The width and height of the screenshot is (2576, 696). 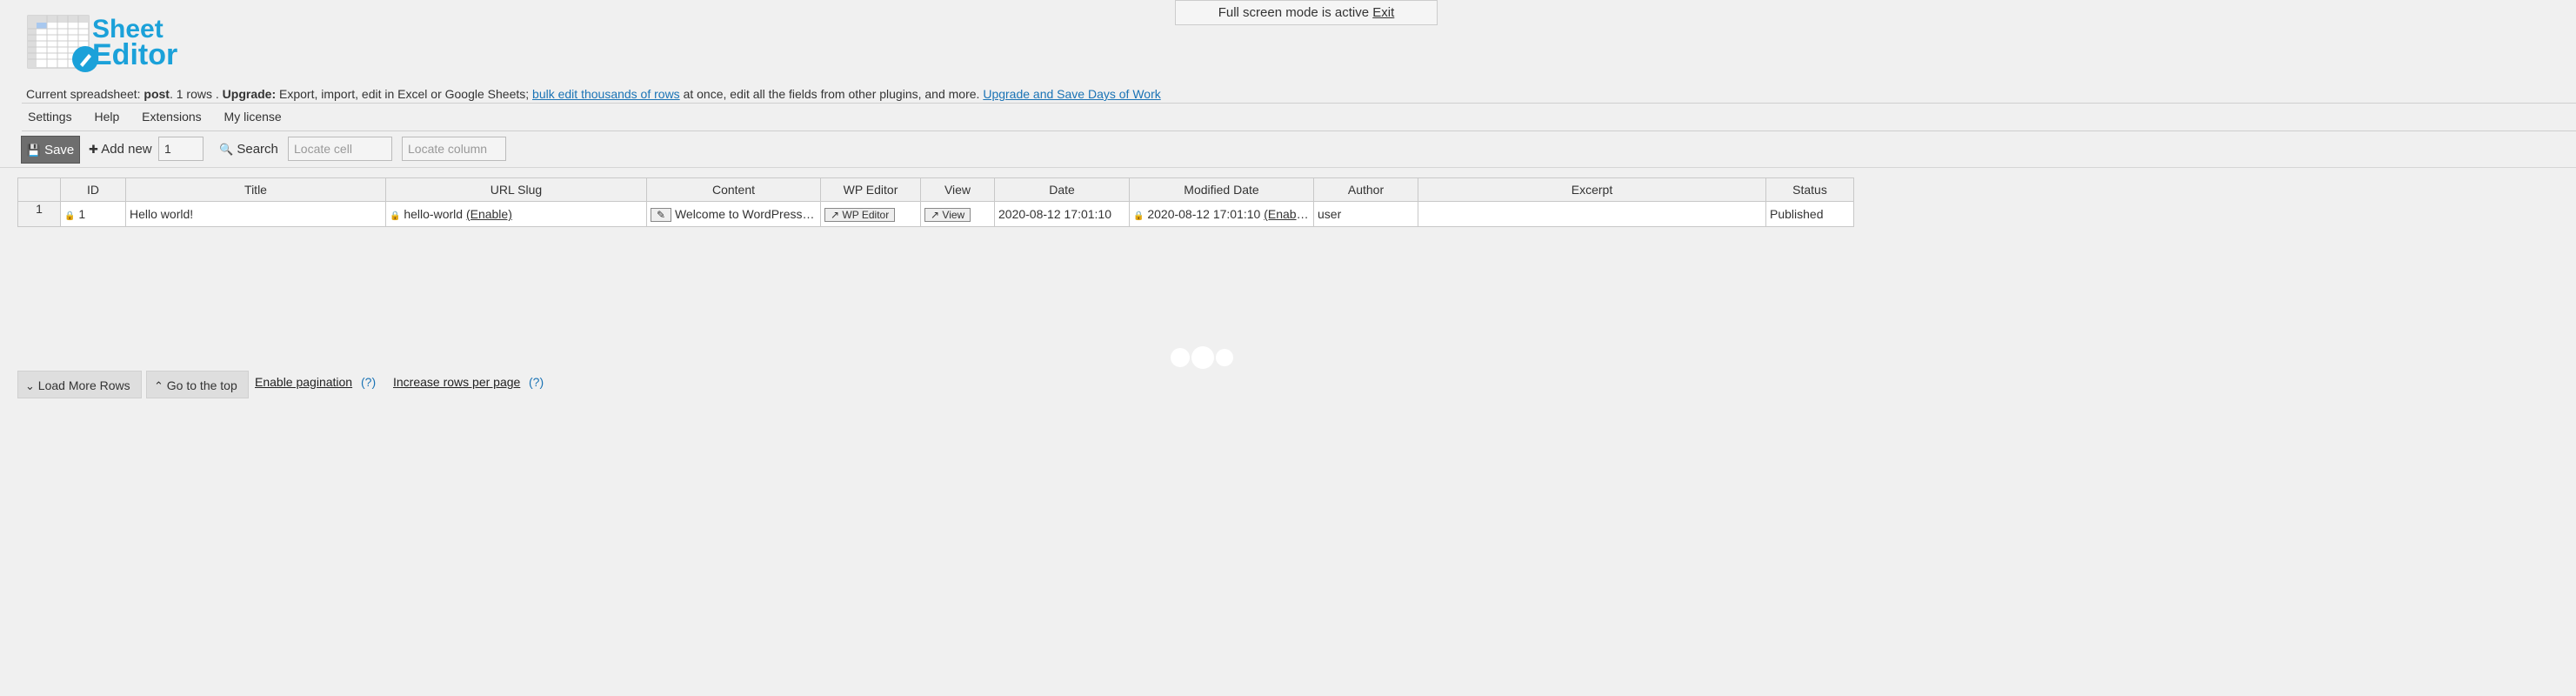 What do you see at coordinates (253, 116) in the screenshot?
I see `menu-license: My license` at bounding box center [253, 116].